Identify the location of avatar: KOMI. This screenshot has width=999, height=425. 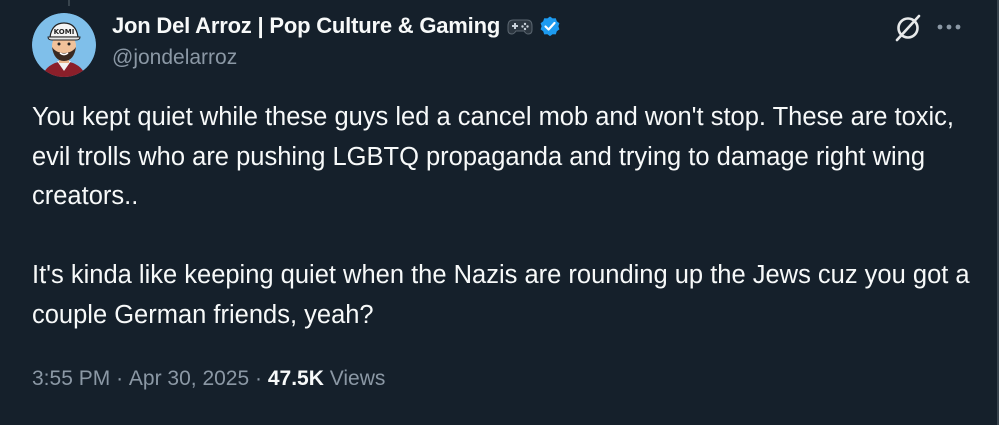
(64, 45).